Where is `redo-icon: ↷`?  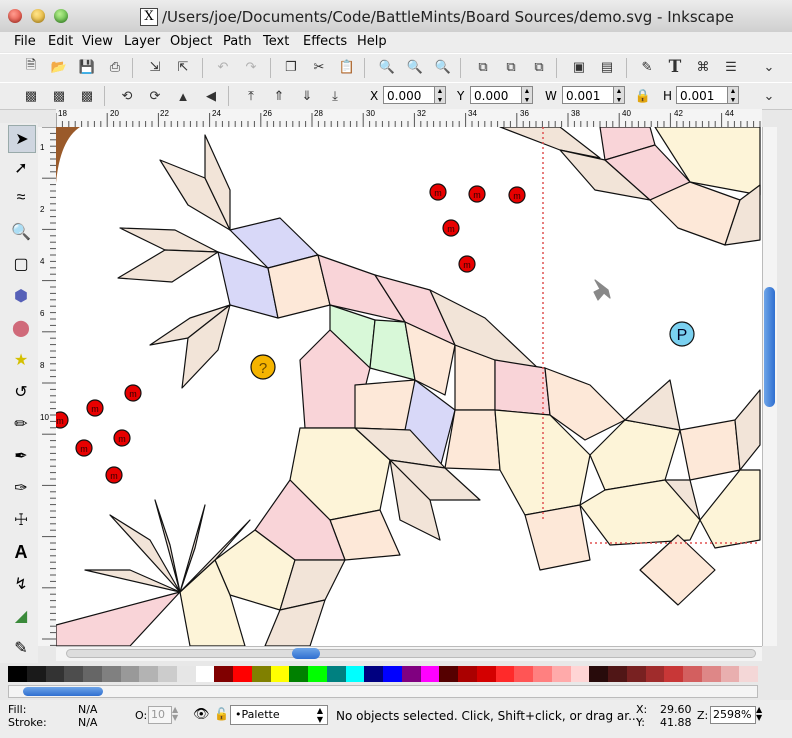
redo-icon: ↷ is located at coordinates (251, 67).